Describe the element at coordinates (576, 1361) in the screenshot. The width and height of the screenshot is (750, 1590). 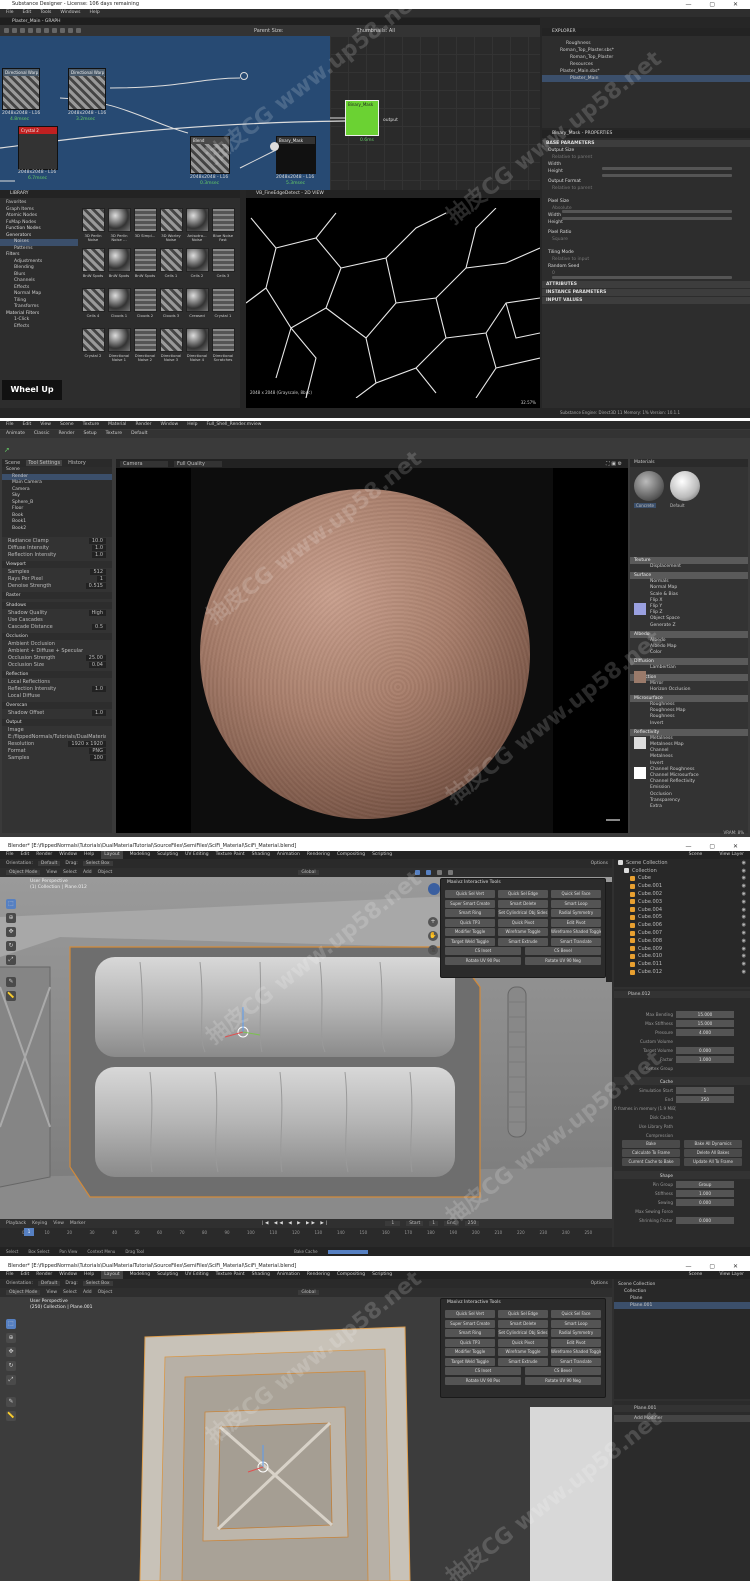
I see `tool-button: Smart Translate` at that location.